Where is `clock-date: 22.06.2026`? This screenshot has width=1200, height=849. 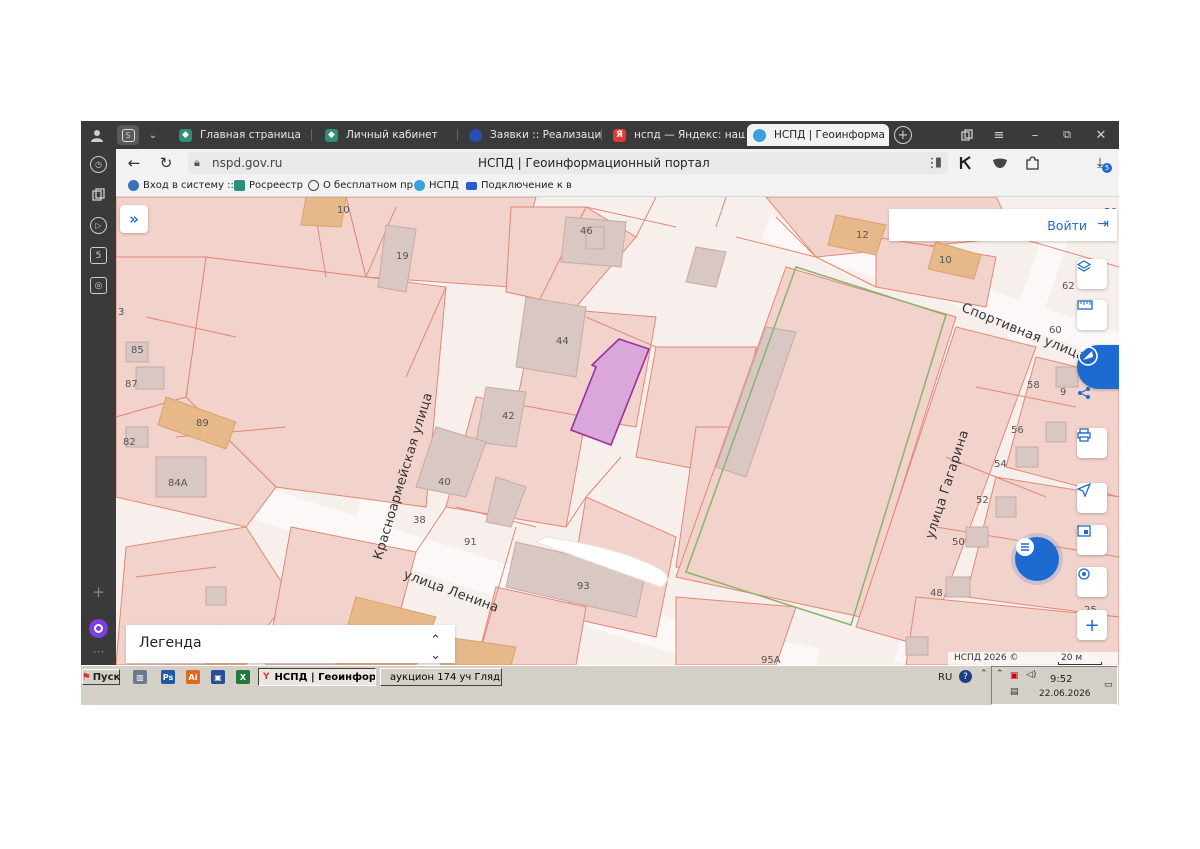 clock-date: 22.06.2026 is located at coordinates (1065, 694).